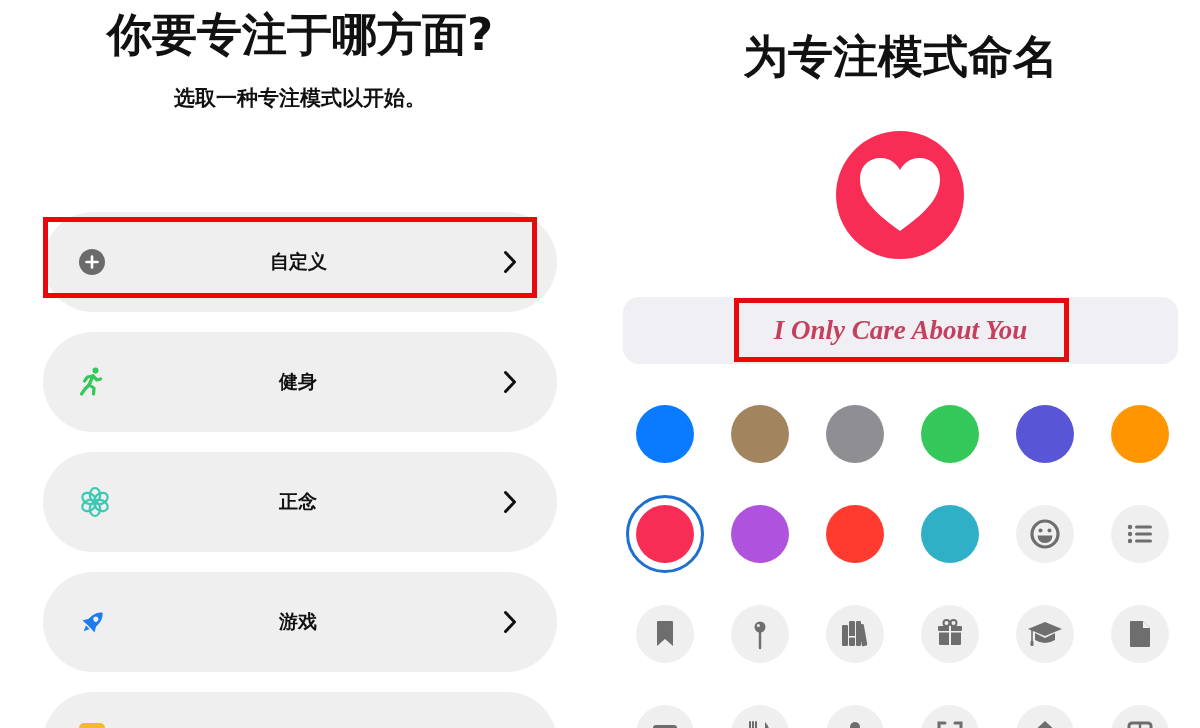 The width and height of the screenshot is (1200, 728). What do you see at coordinates (300, 382) in the screenshot?
I see `focus-mode-item: 健身` at bounding box center [300, 382].